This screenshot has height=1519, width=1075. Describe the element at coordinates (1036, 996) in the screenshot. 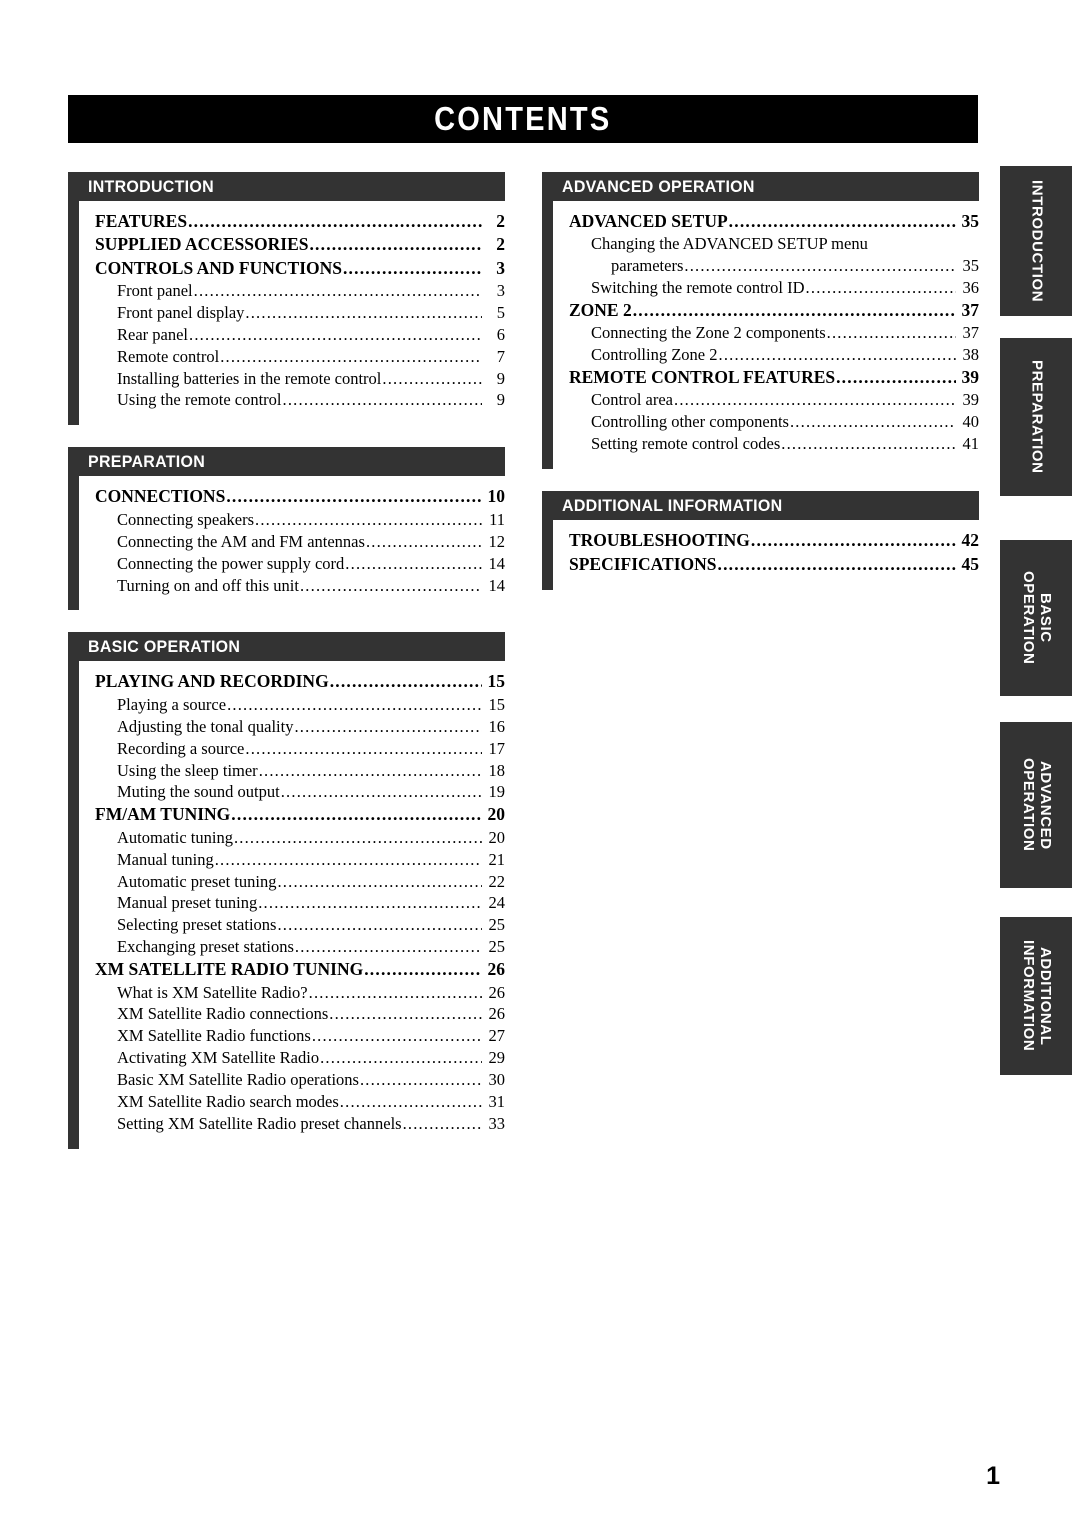

I see `side-tab-additional-information: ADDITIONAL INFORMATION` at that location.